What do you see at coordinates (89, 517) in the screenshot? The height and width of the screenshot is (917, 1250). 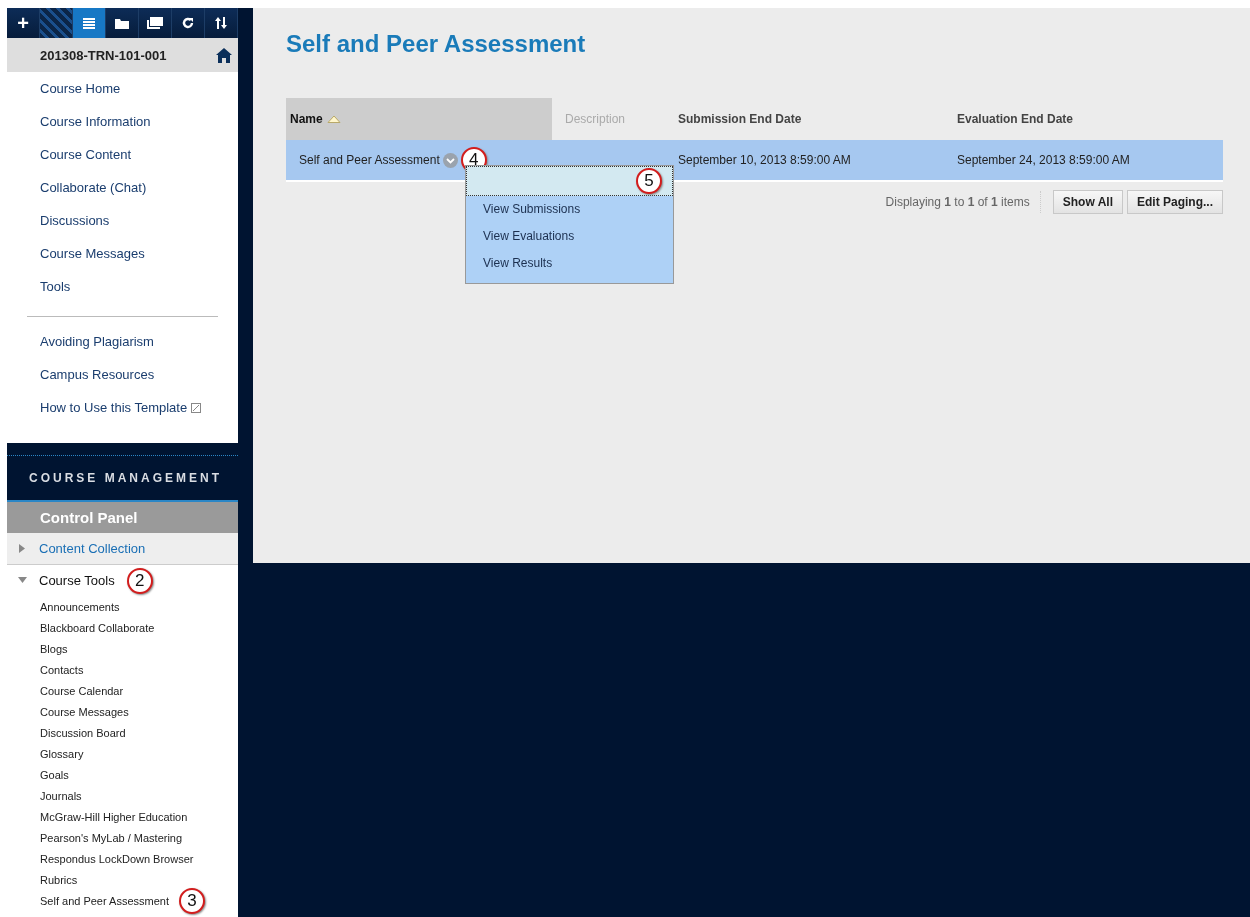 I see `control-panel-title: Control Panel` at bounding box center [89, 517].